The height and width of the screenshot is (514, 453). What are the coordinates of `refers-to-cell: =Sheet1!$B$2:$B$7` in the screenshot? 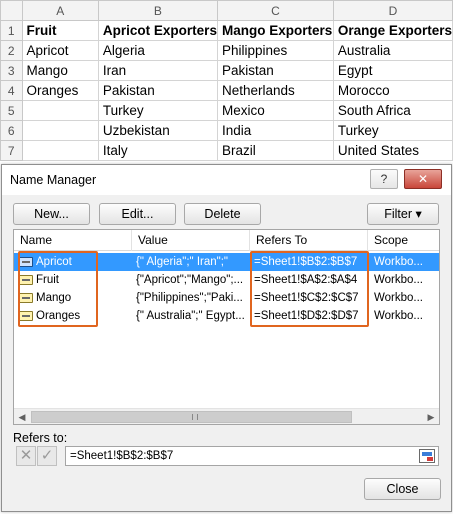 It's located at (306, 262).